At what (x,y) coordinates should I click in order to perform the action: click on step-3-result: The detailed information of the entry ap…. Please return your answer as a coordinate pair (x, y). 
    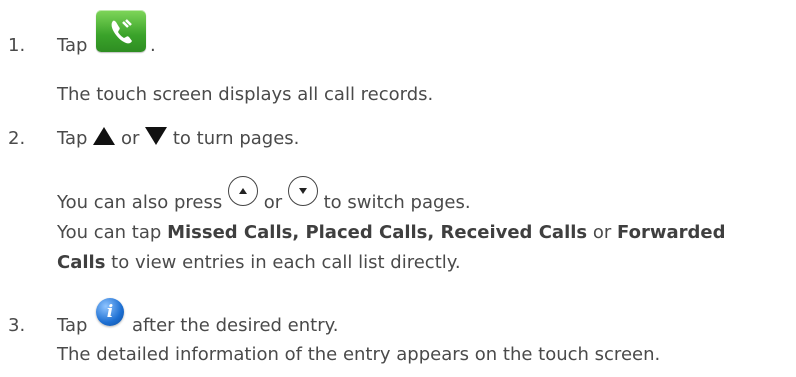
    Looking at the image, I should click on (359, 354).